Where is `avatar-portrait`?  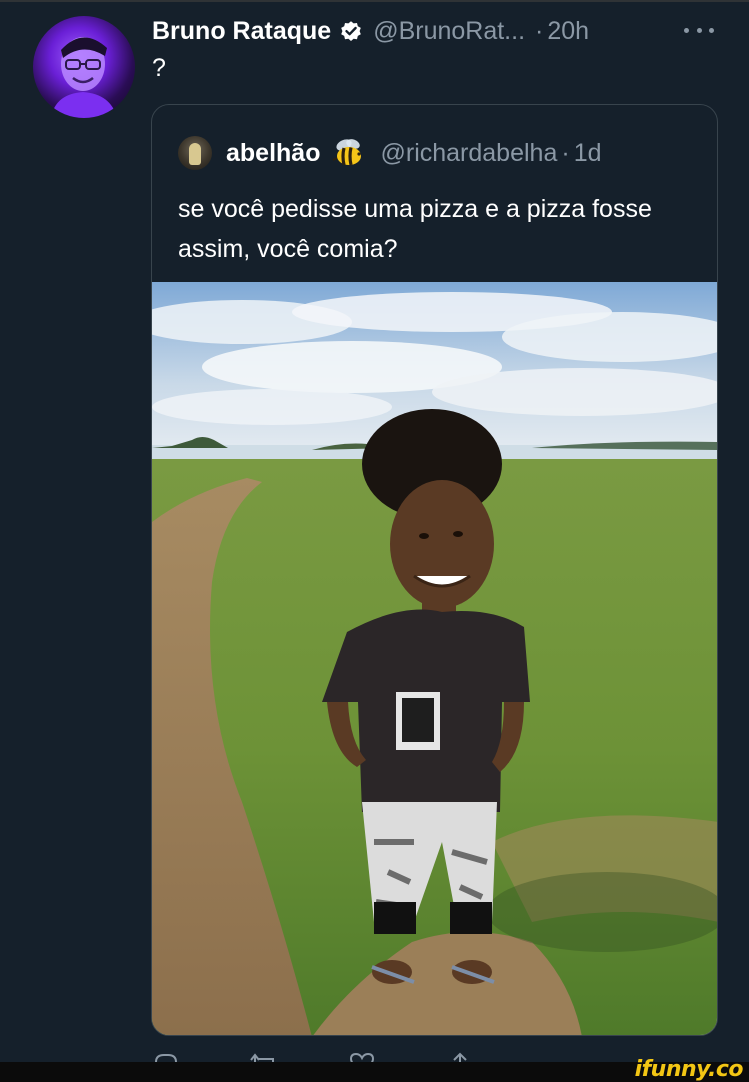 avatar-portrait is located at coordinates (84, 77).